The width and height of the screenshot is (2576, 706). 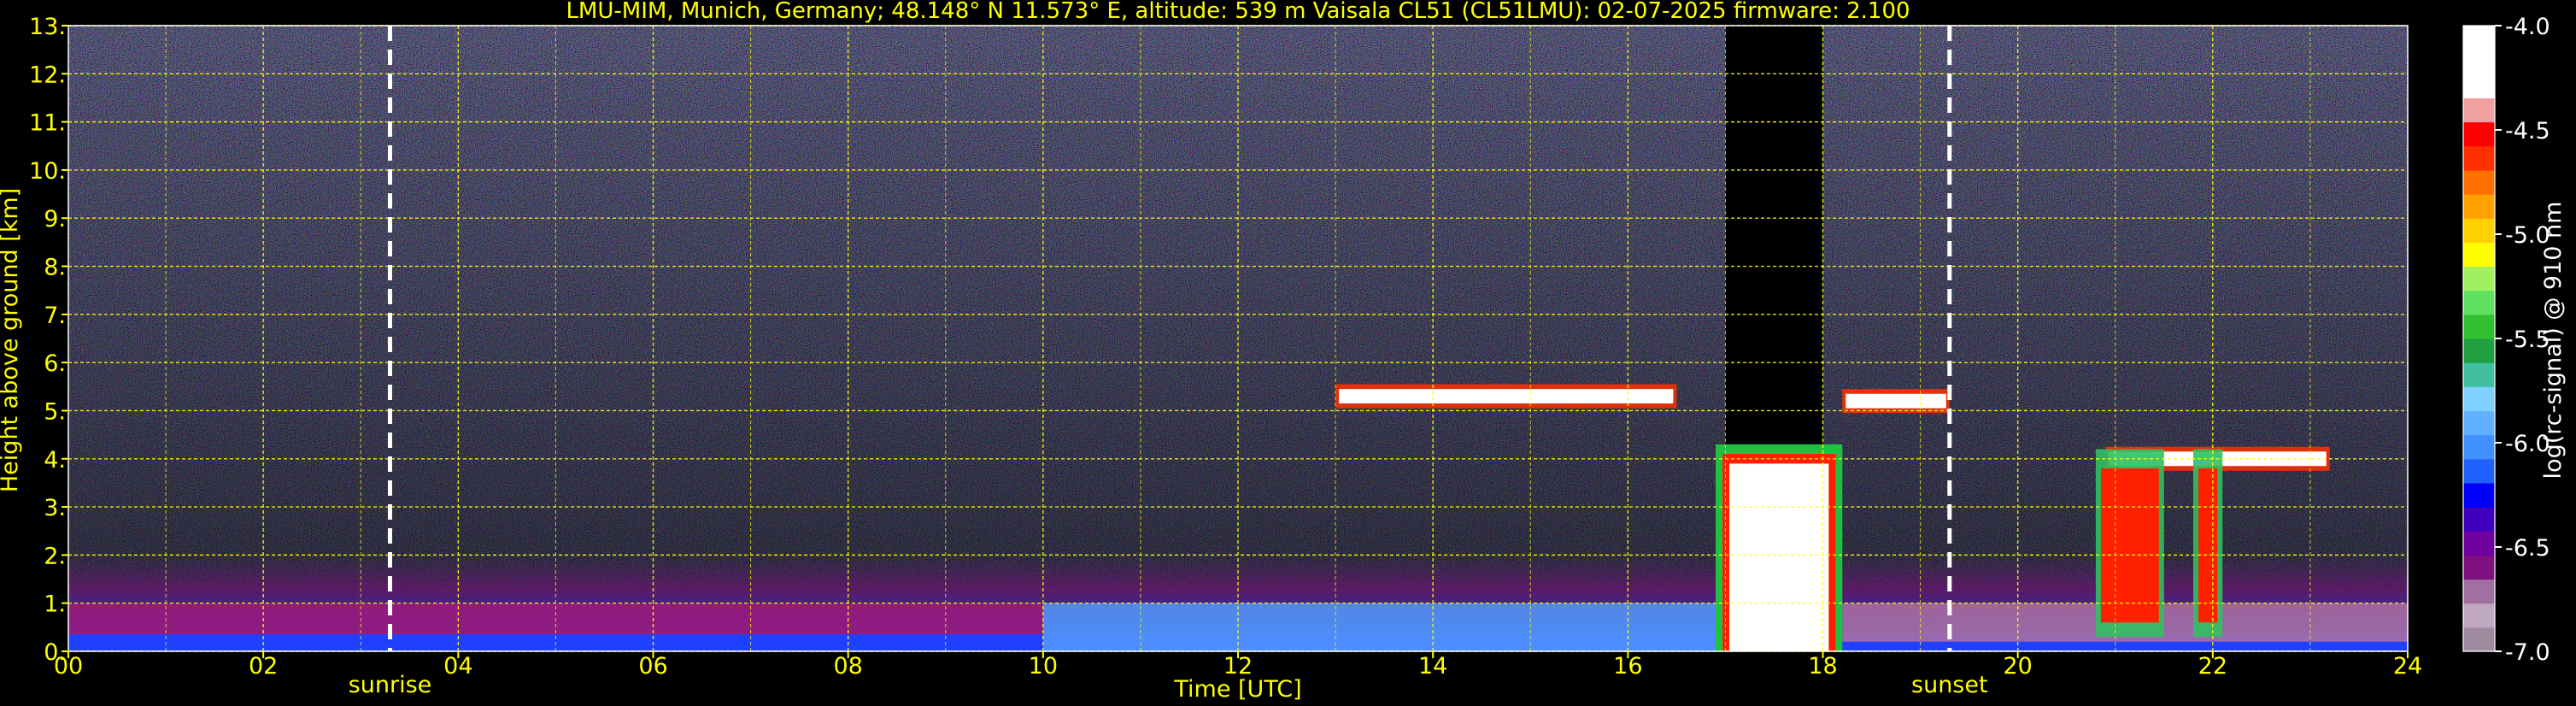 What do you see at coordinates (11, 340) in the screenshot?
I see `y-axis-label: Height above ground [km]` at bounding box center [11, 340].